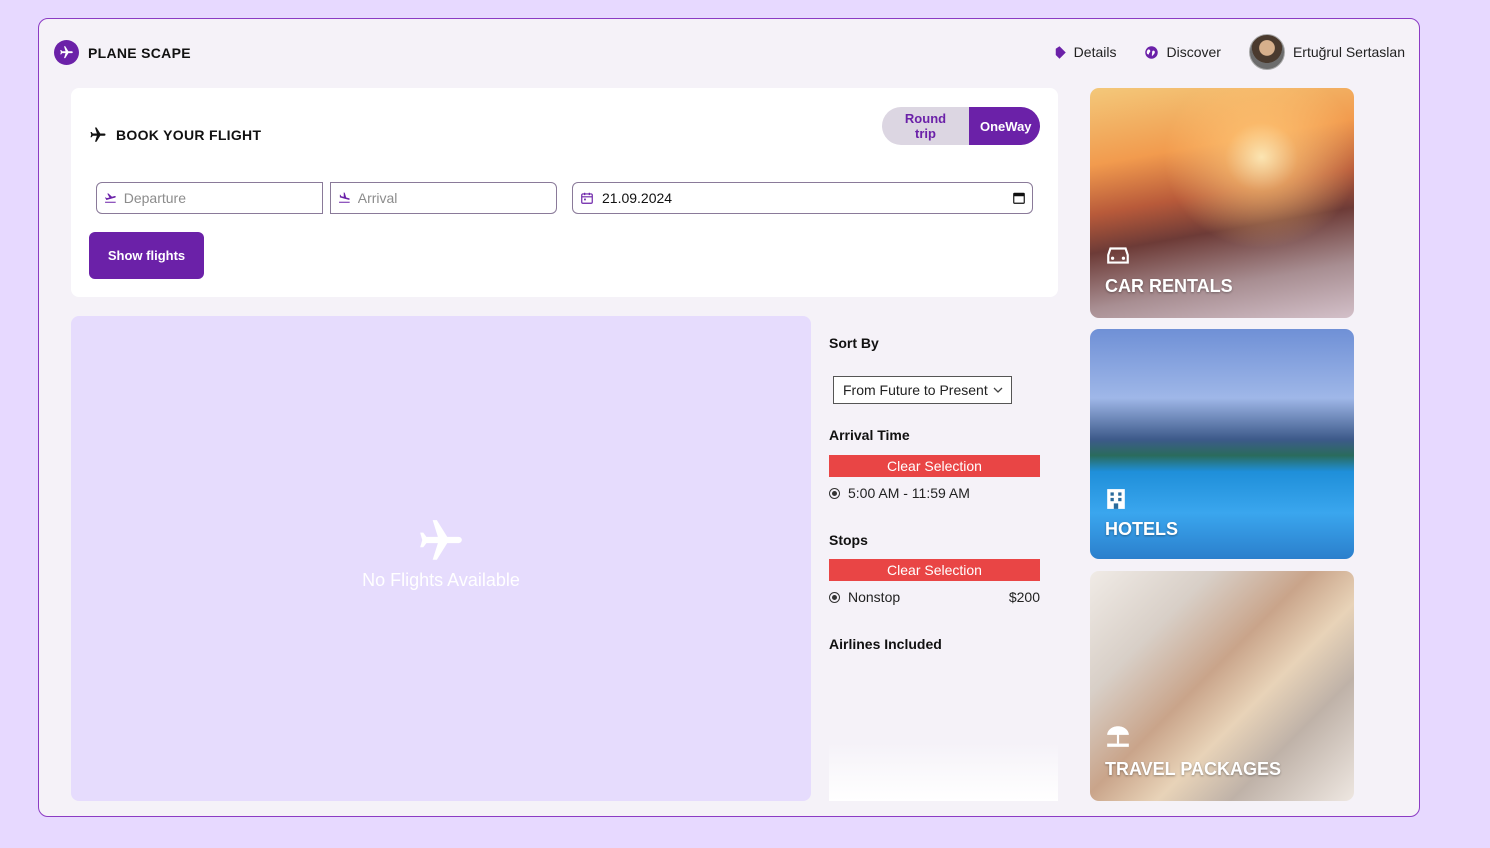 This screenshot has width=1490, height=848. What do you see at coordinates (1266, 52) in the screenshot?
I see `avatar` at bounding box center [1266, 52].